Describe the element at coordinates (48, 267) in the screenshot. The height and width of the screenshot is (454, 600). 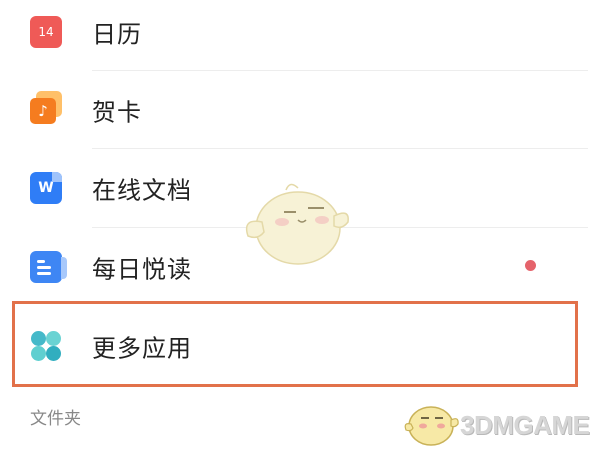
I see `daily-read-icon` at that location.